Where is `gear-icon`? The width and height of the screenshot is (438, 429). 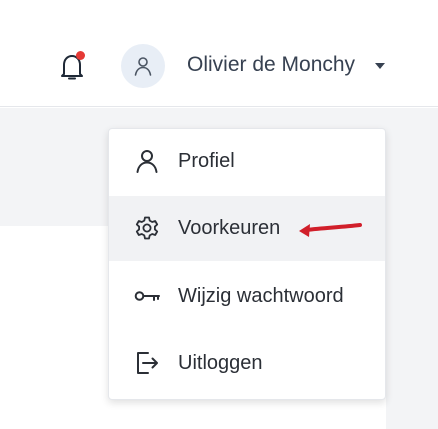 gear-icon is located at coordinates (147, 228).